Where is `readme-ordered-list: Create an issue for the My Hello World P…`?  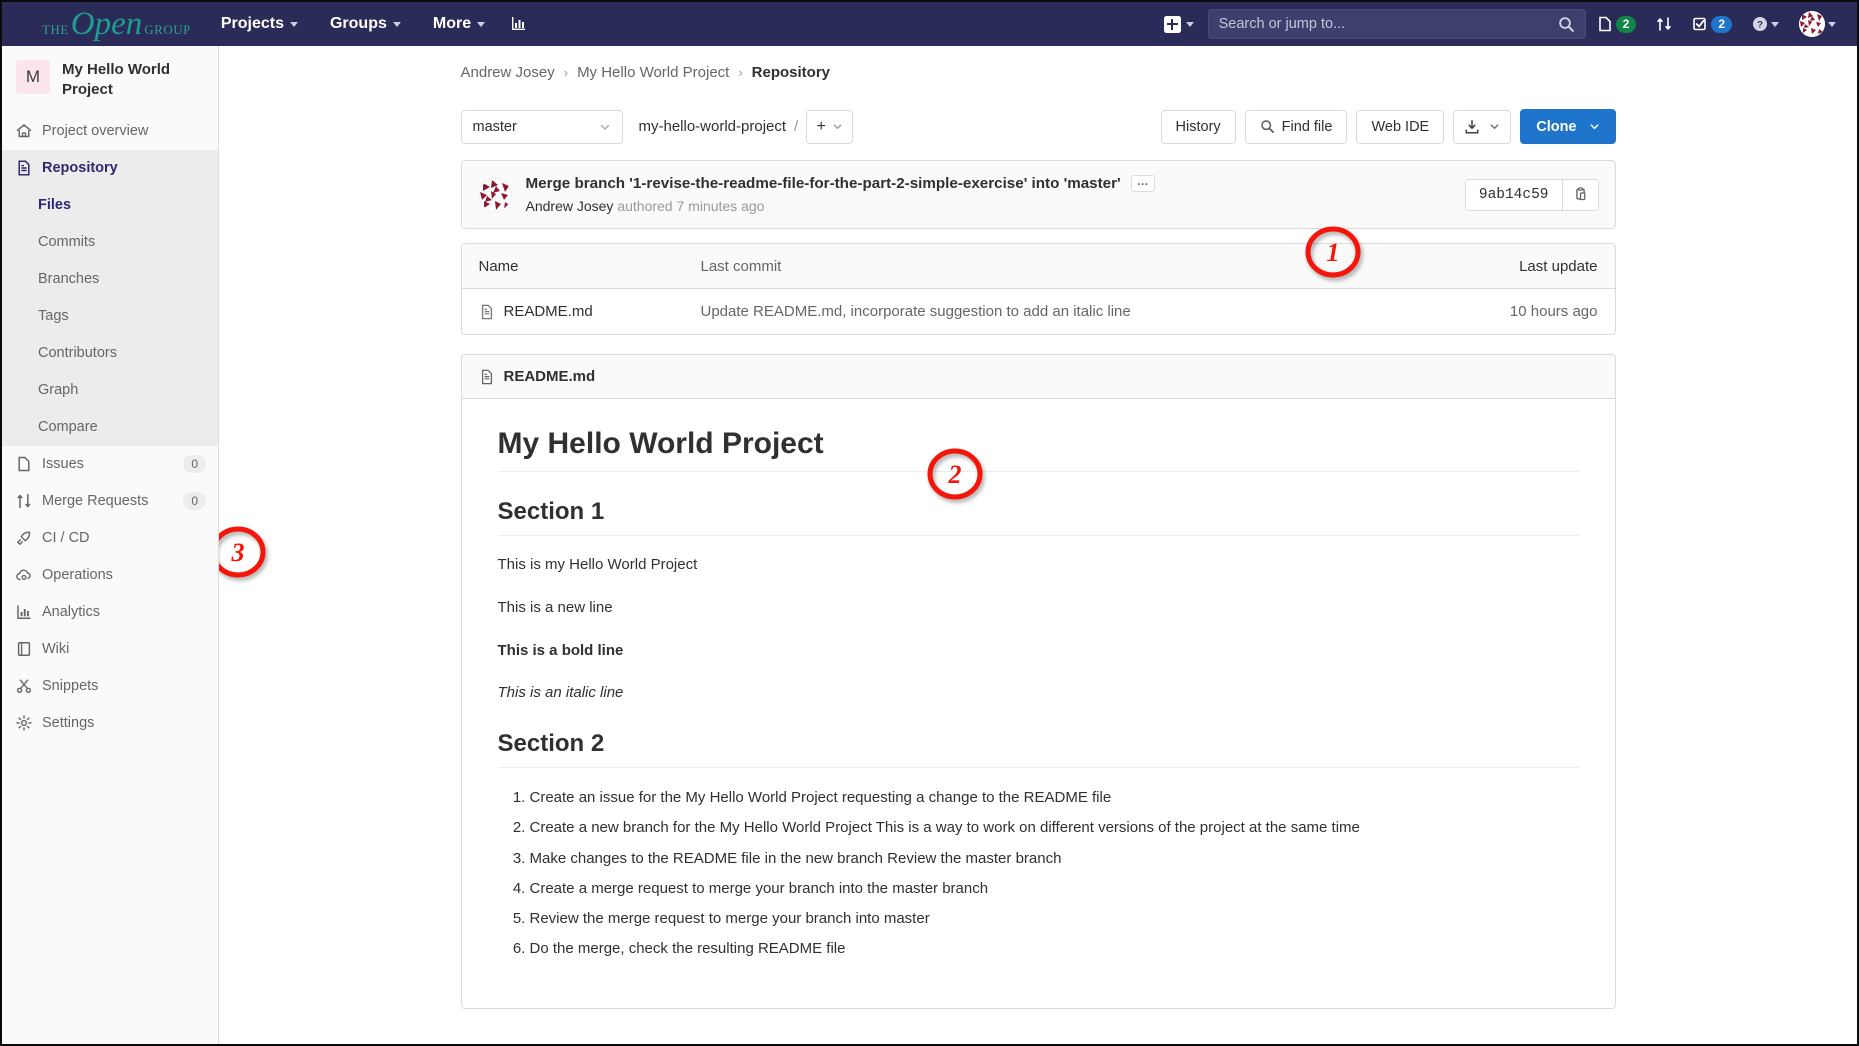 readme-ordered-list: Create an issue for the My Hello World P… is located at coordinates (1054, 873).